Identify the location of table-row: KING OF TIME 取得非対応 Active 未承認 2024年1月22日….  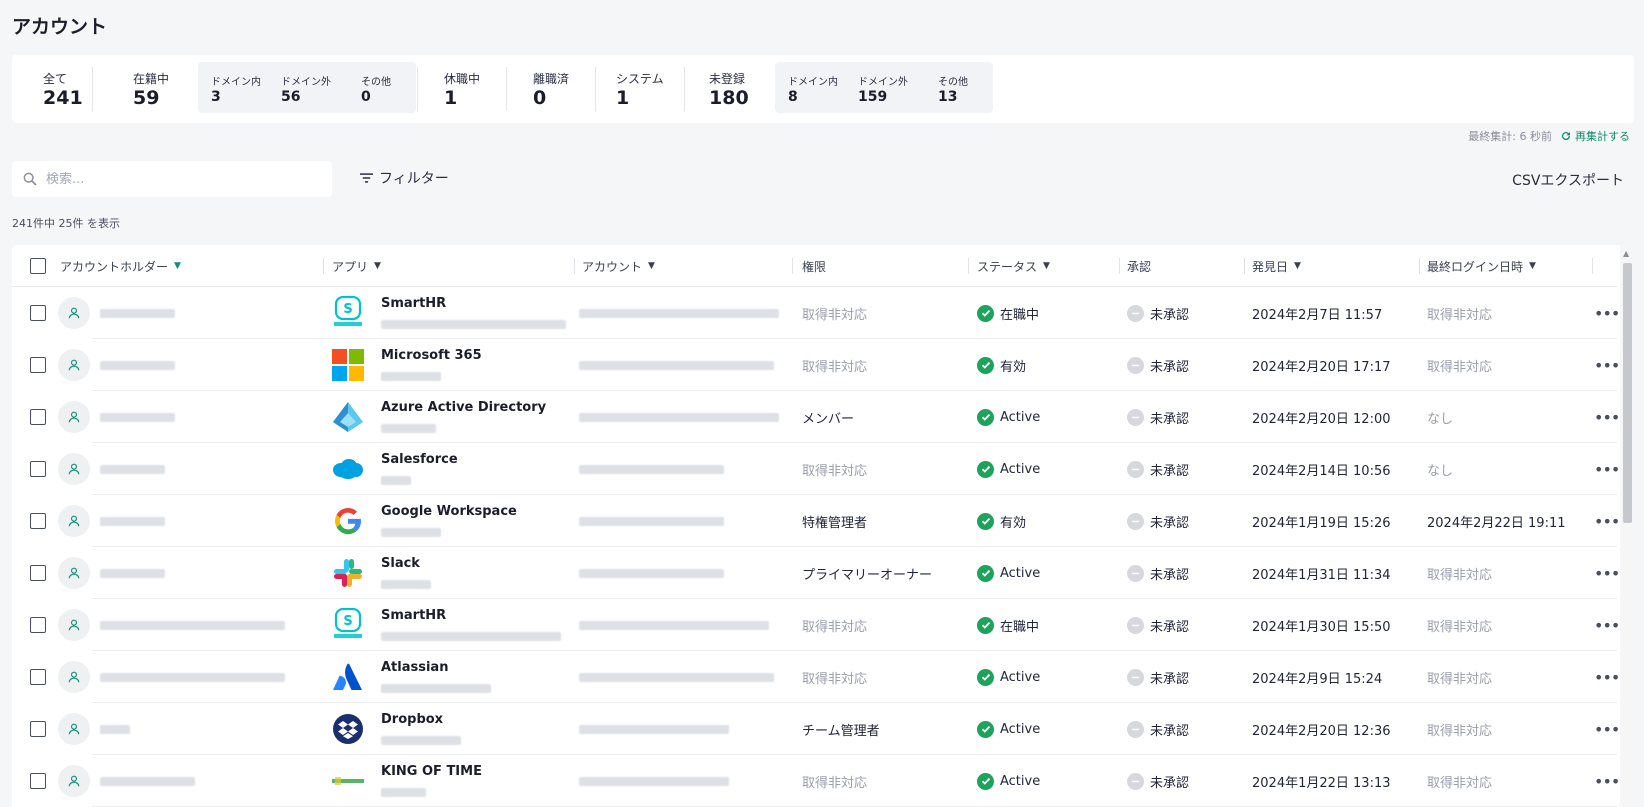
(816, 781).